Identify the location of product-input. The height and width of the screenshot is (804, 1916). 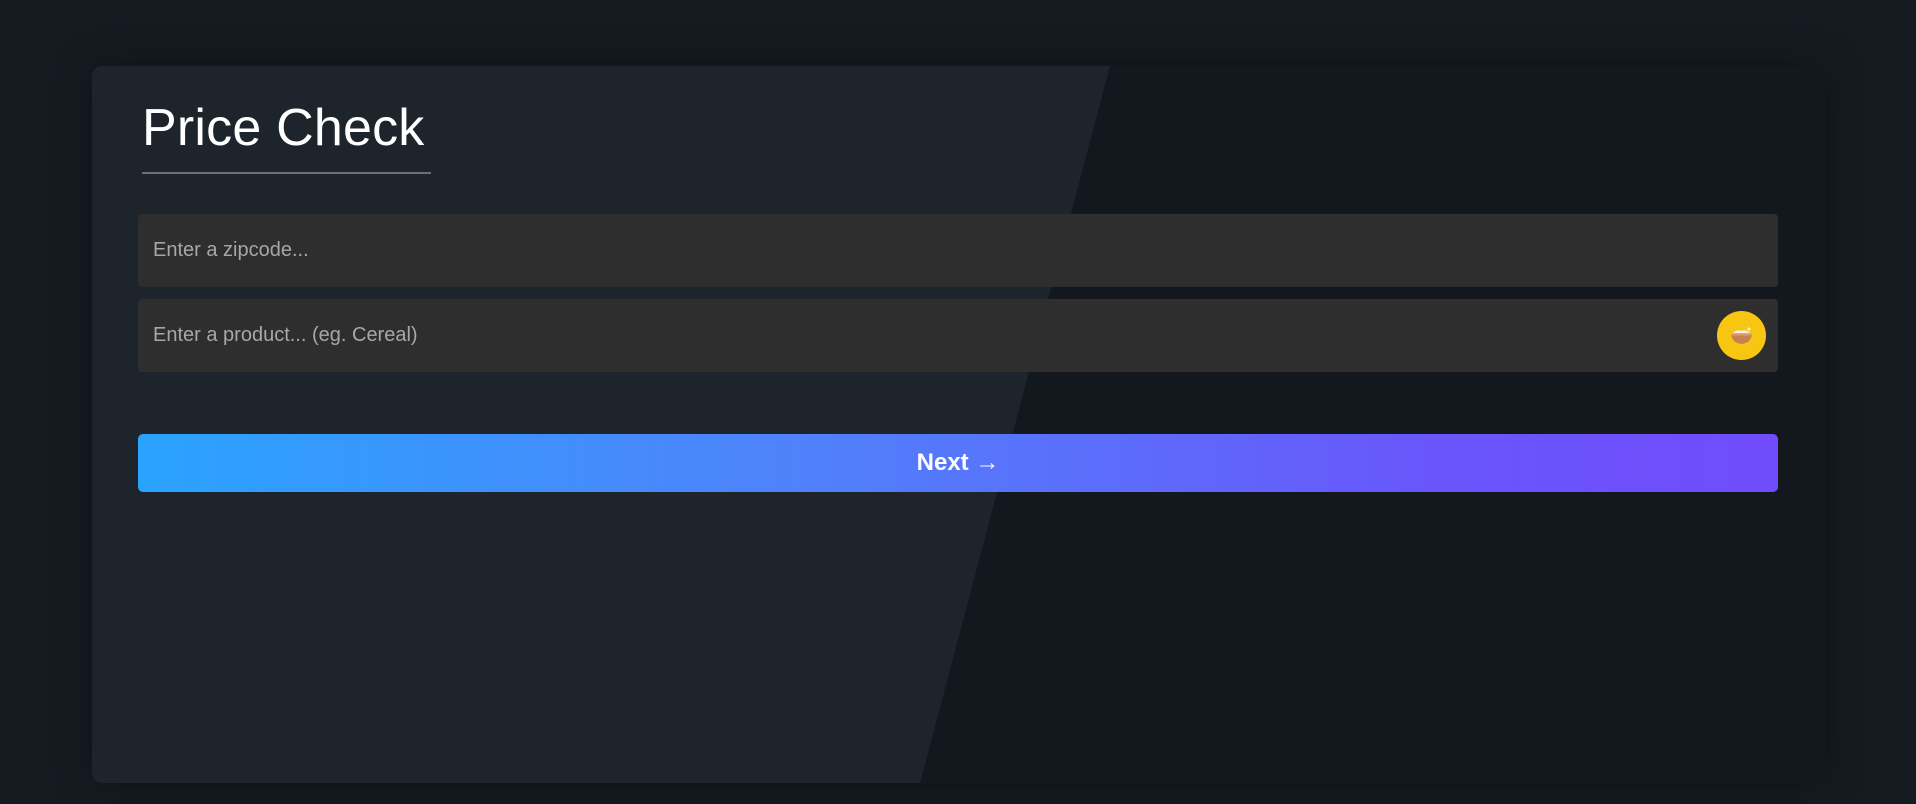
(958, 335).